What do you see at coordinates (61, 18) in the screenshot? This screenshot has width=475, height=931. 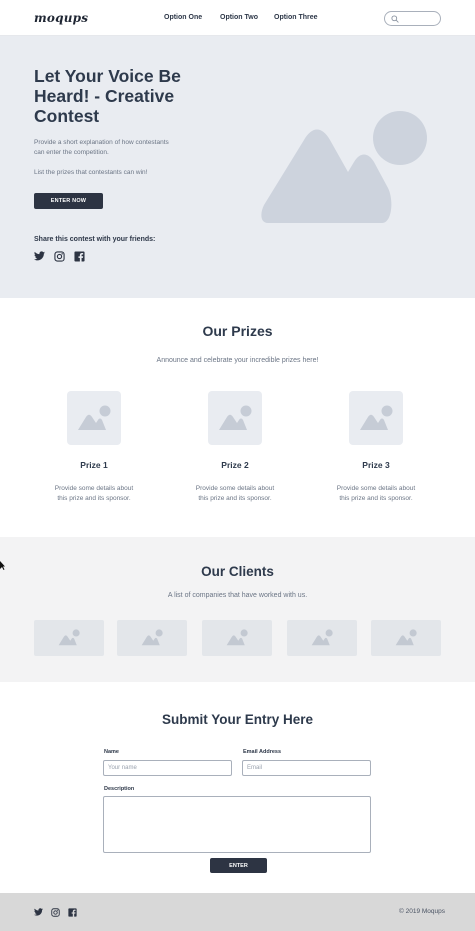 I see `logo: moqups` at bounding box center [61, 18].